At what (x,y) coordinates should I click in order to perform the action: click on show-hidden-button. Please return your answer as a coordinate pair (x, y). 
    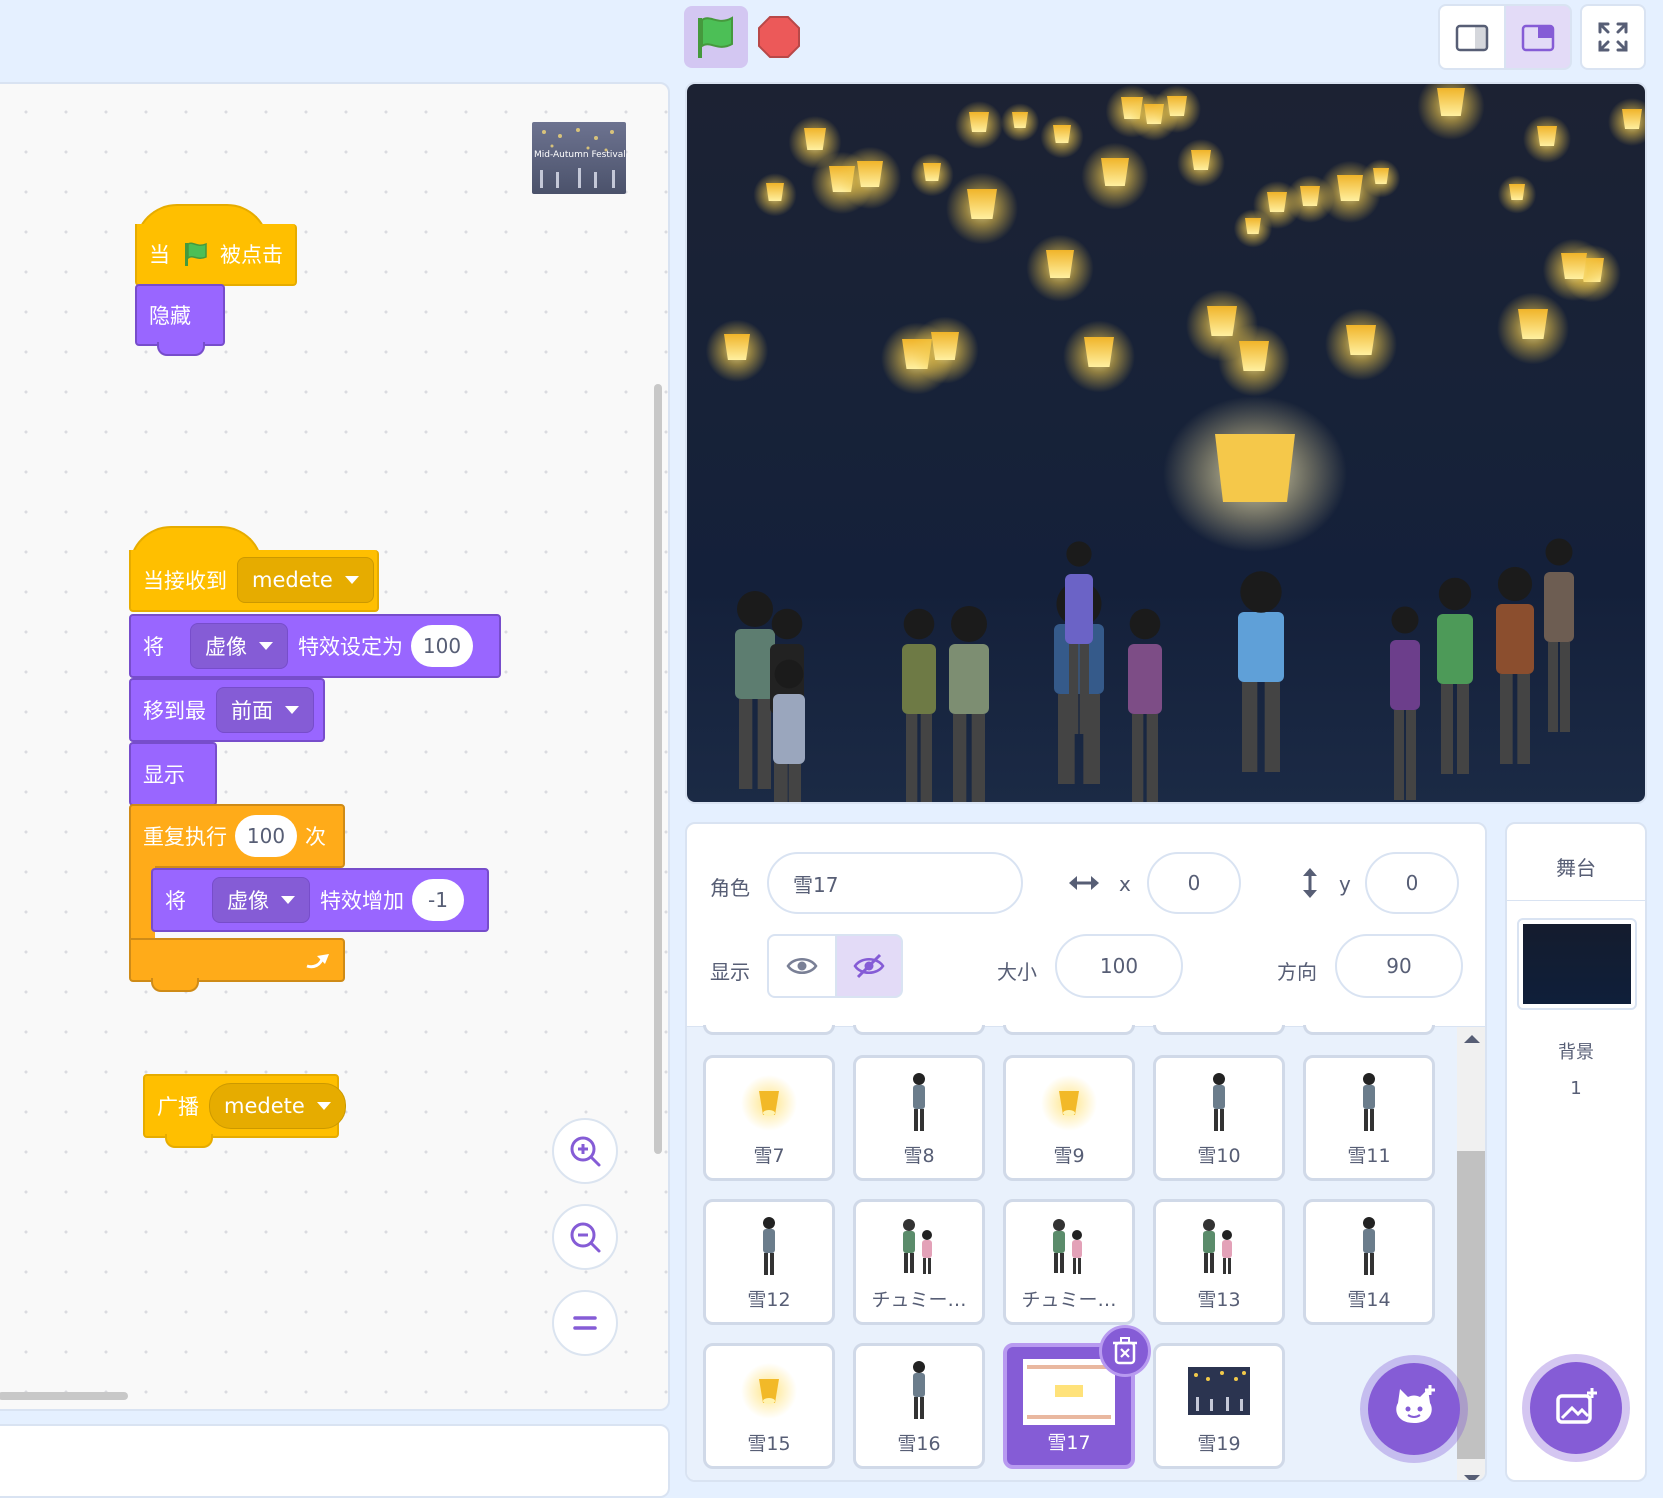
    Looking at the image, I should click on (869, 966).